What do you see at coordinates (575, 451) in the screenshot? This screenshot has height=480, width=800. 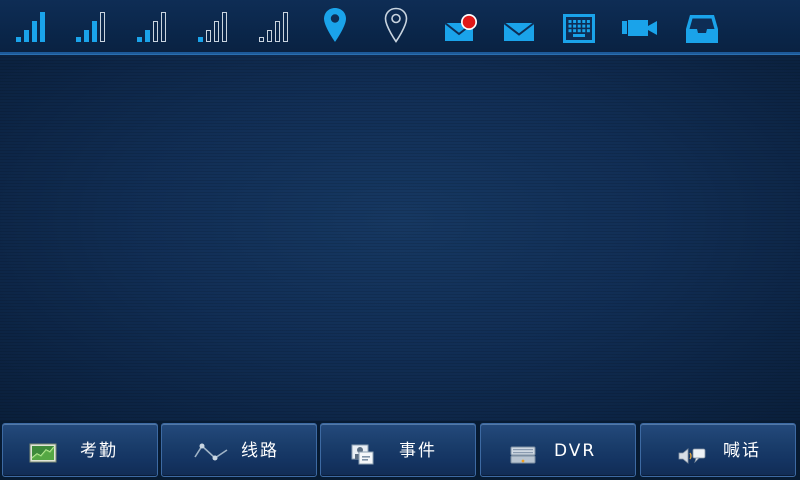 I see `nav-label-dvr: DVR` at bounding box center [575, 451].